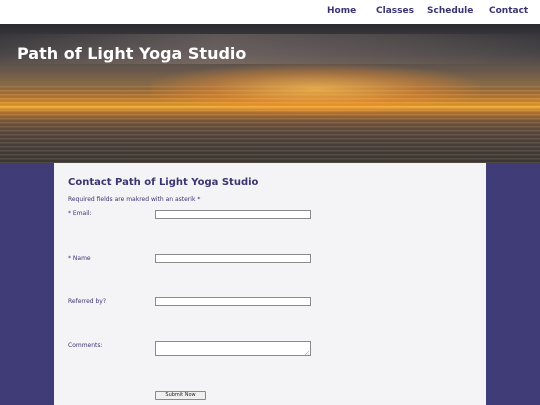 This screenshot has height=405, width=540. I want to click on comments-textarea, so click(233, 348).